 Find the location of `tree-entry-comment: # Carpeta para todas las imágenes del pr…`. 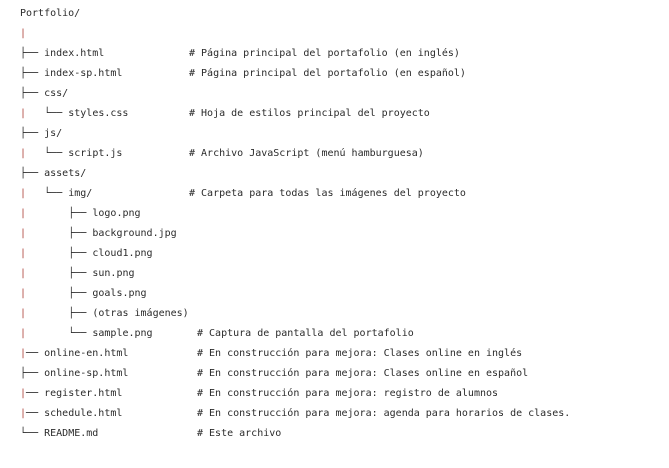

tree-entry-comment: # Carpeta para todas las imágenes del pr… is located at coordinates (327, 193).